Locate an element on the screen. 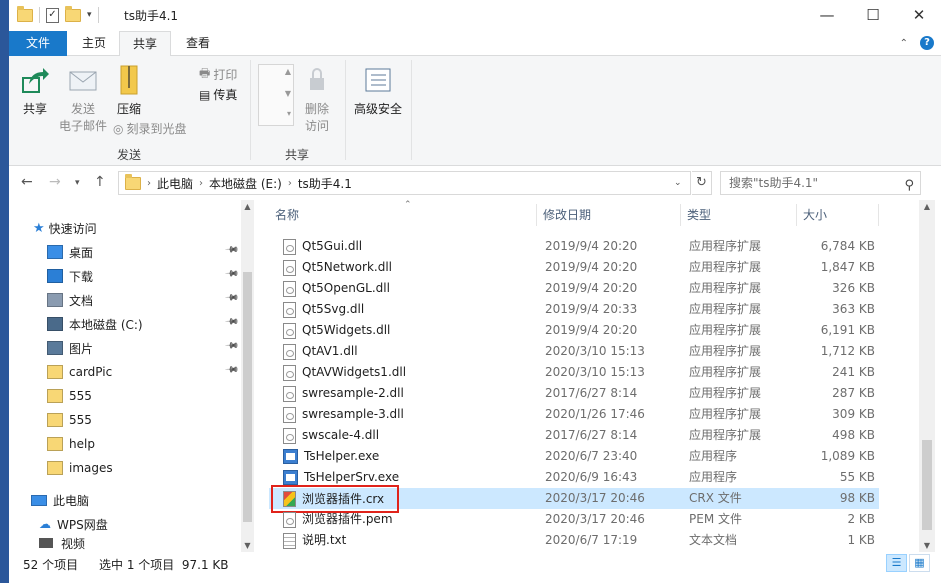  file-row: swscale-4.dll 2017/6/27 8:14 应用程序扩展 498 KB is located at coordinates (574, 435).